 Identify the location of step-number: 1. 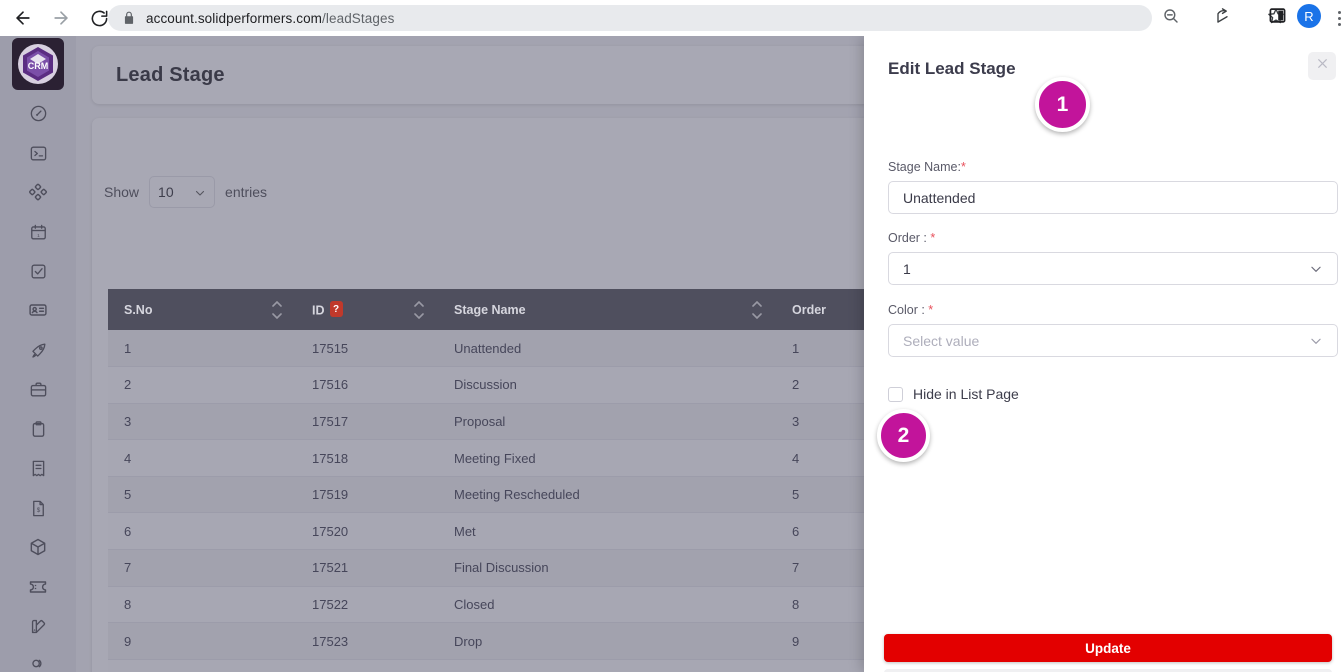
(1062, 104).